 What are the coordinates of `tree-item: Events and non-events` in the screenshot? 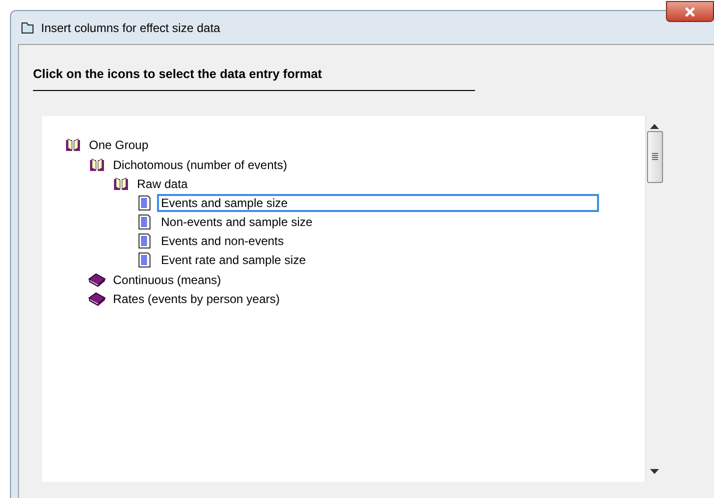 It's located at (222, 241).